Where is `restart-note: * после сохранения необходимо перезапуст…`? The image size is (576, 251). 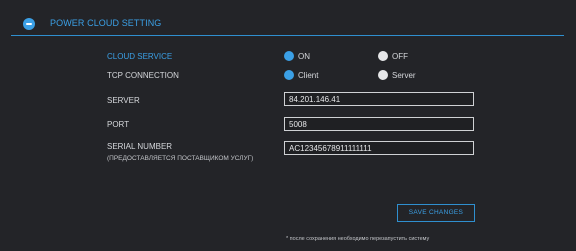 restart-note: * после сохранения необходимо перезапуст… is located at coordinates (358, 239).